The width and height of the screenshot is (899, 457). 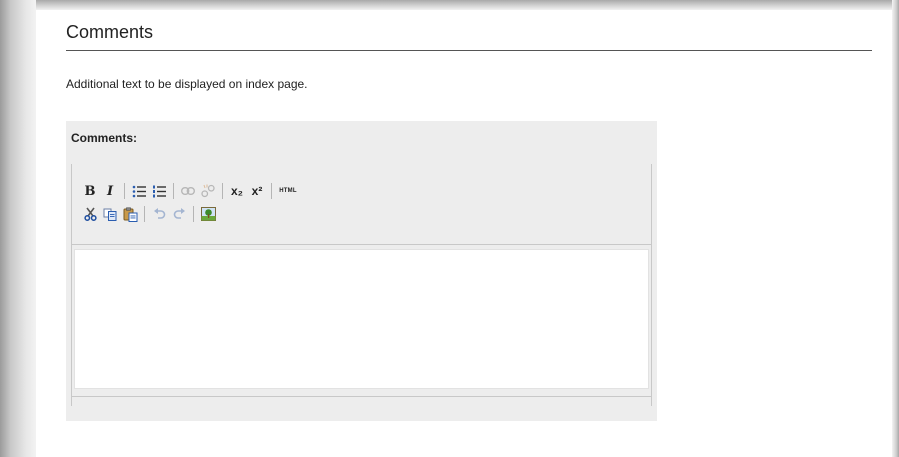 I want to click on toolbar-divider, so click(x=361, y=244).